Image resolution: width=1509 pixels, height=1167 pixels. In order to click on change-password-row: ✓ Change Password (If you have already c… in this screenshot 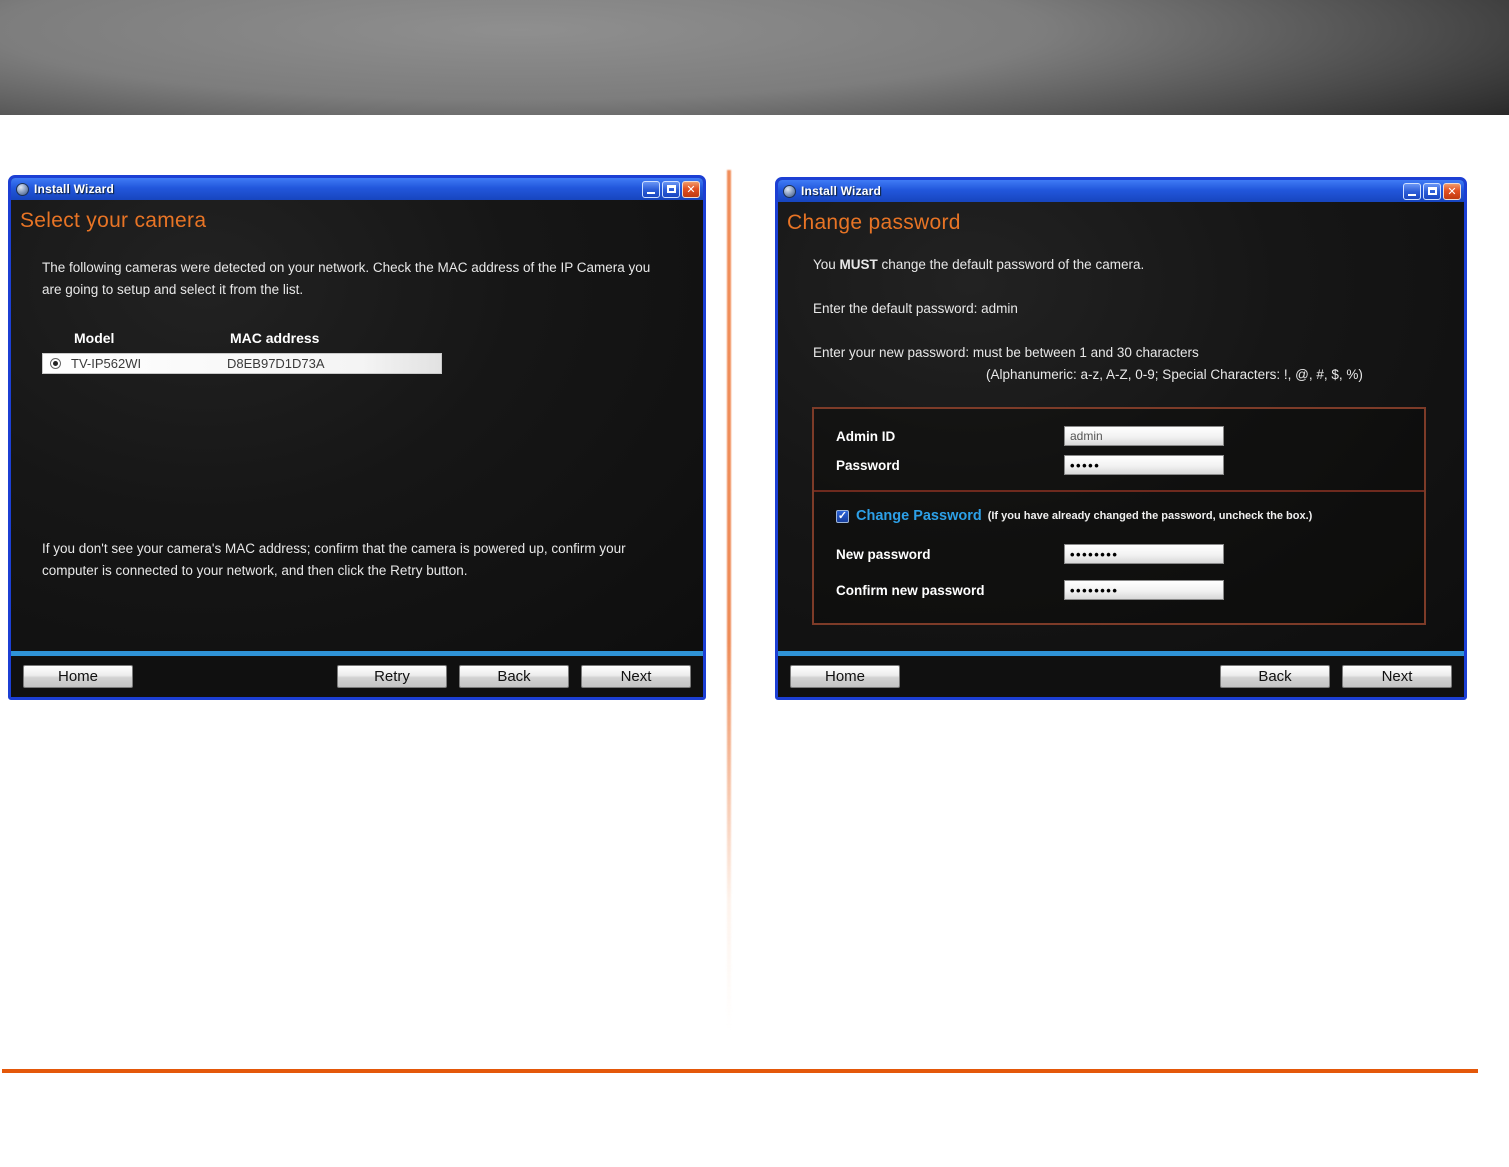, I will do `click(1074, 516)`.